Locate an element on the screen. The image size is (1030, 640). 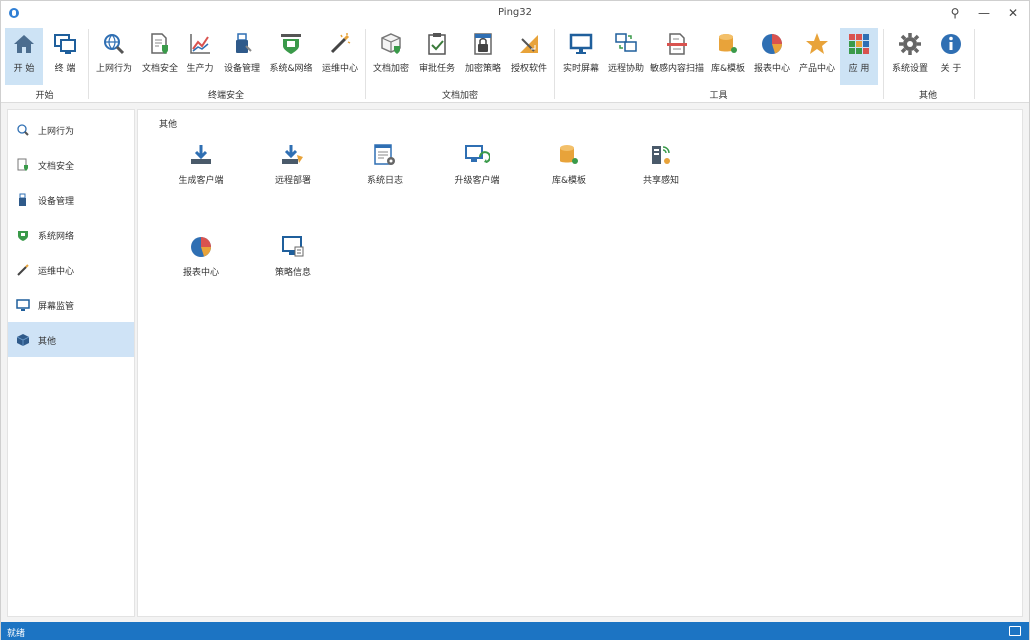
tile-library-template: 库&模板 is located at coordinates (569, 166).